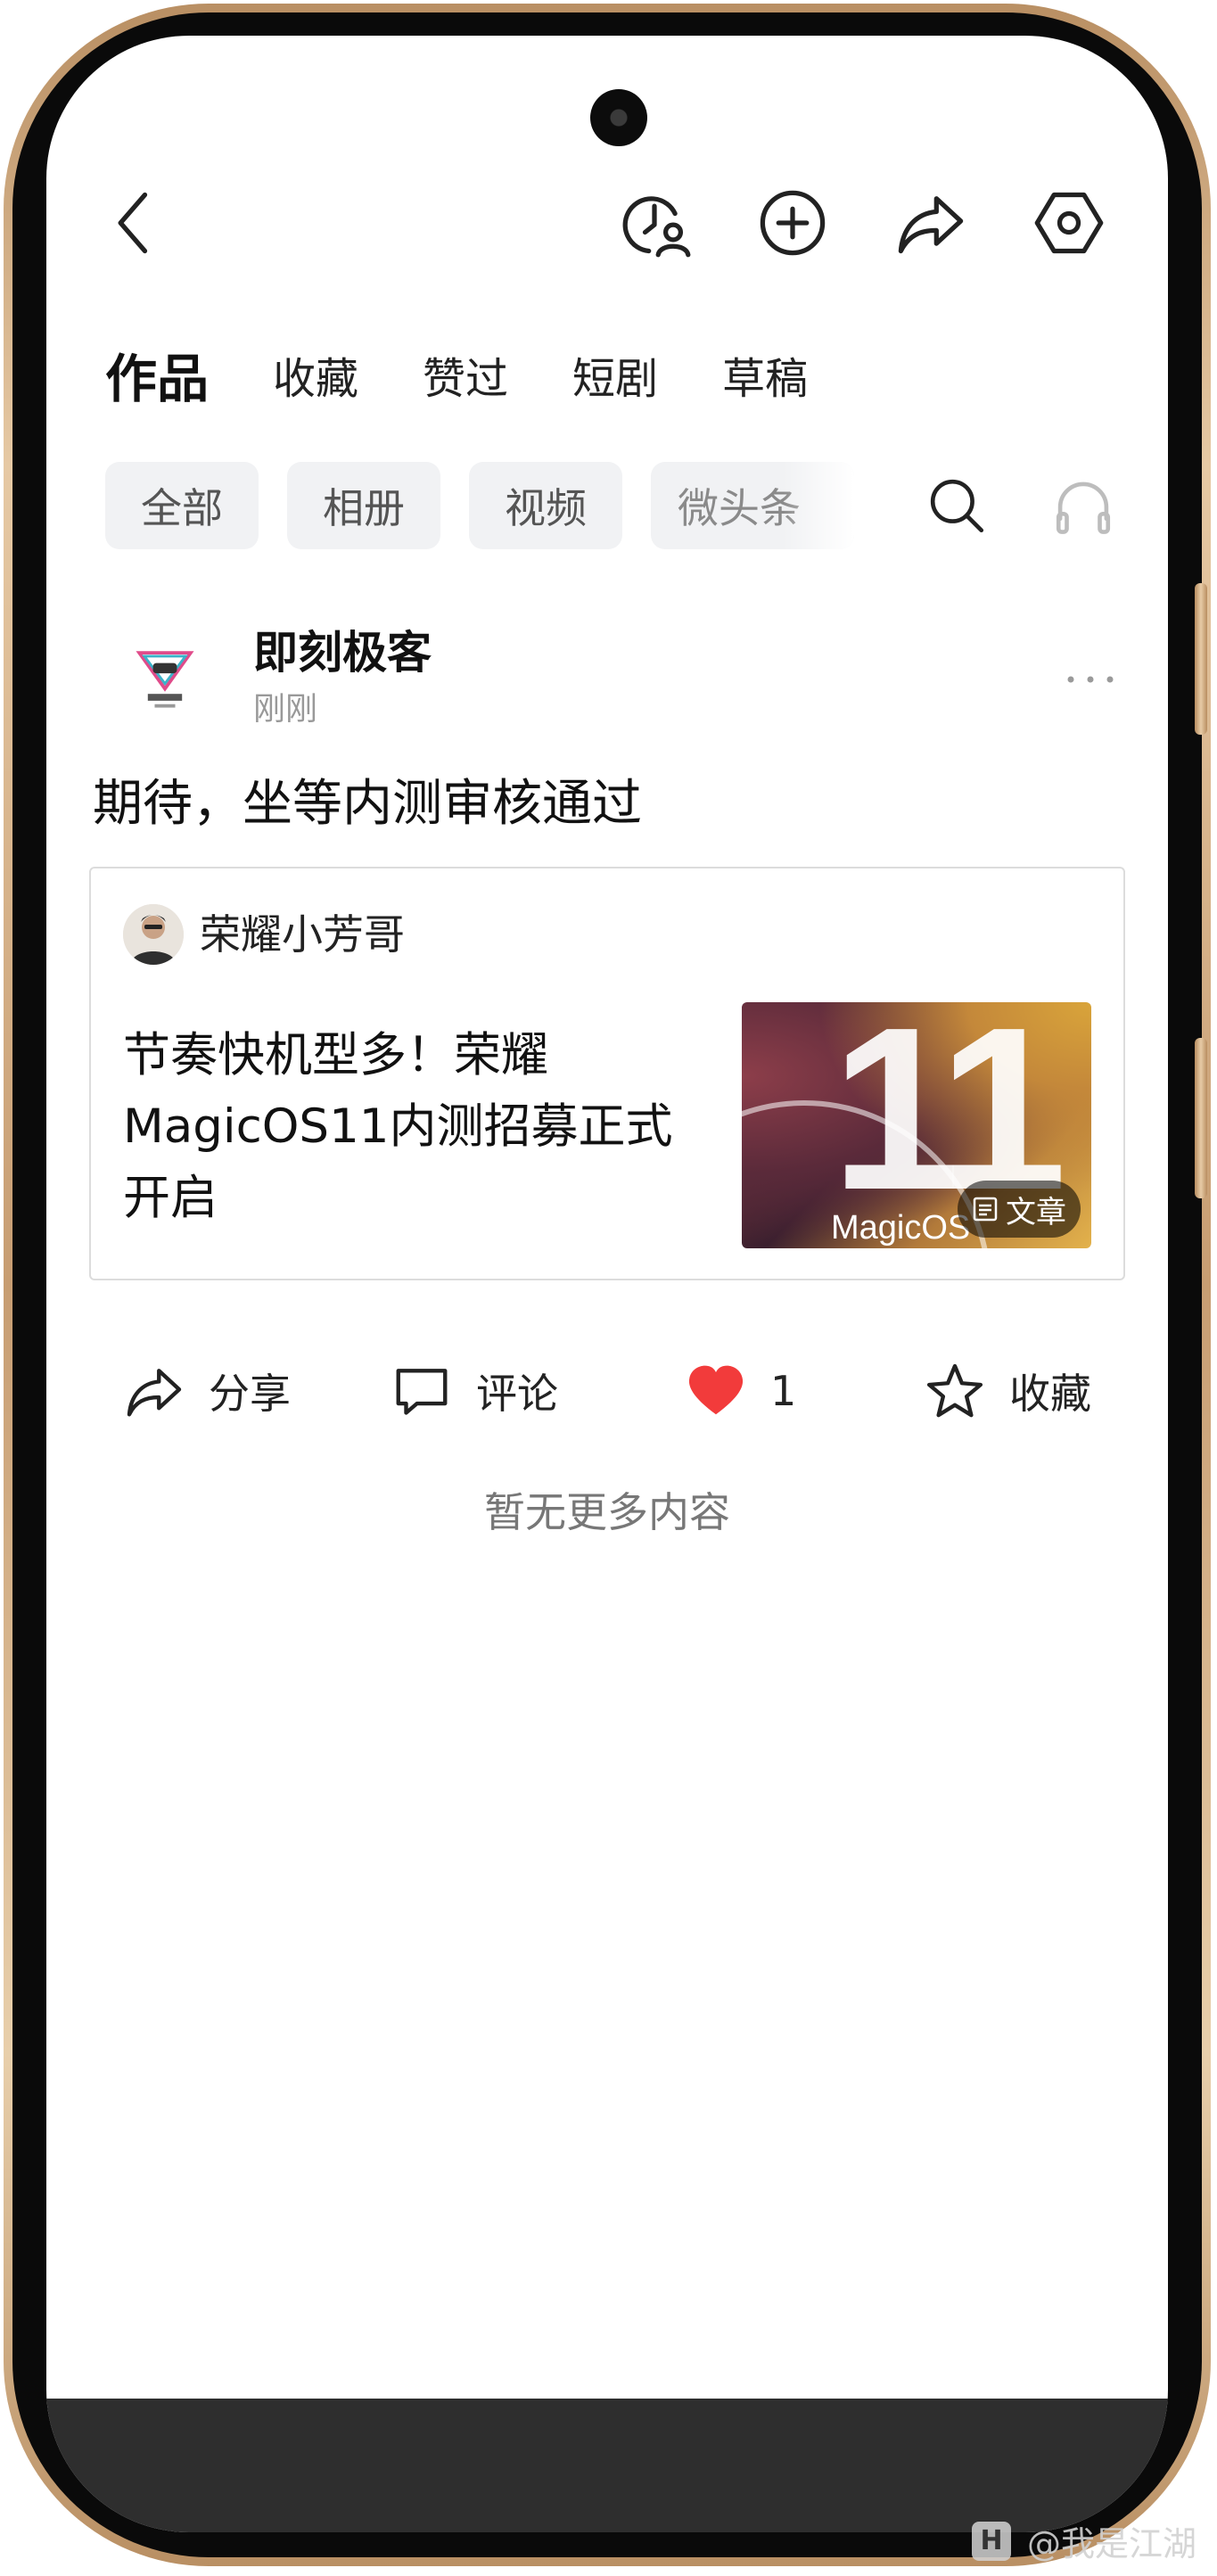  I want to click on volume-button, so click(1201, 659).